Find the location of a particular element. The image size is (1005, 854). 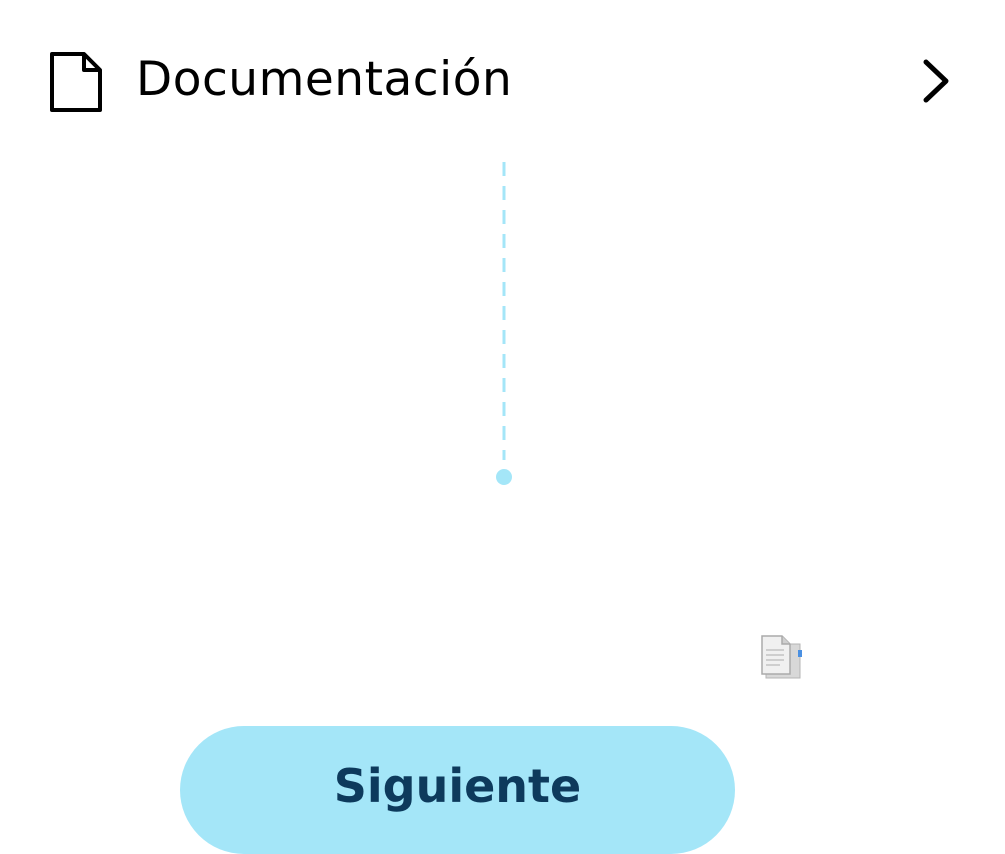

timeline-connector is located at coordinates (504, 323).